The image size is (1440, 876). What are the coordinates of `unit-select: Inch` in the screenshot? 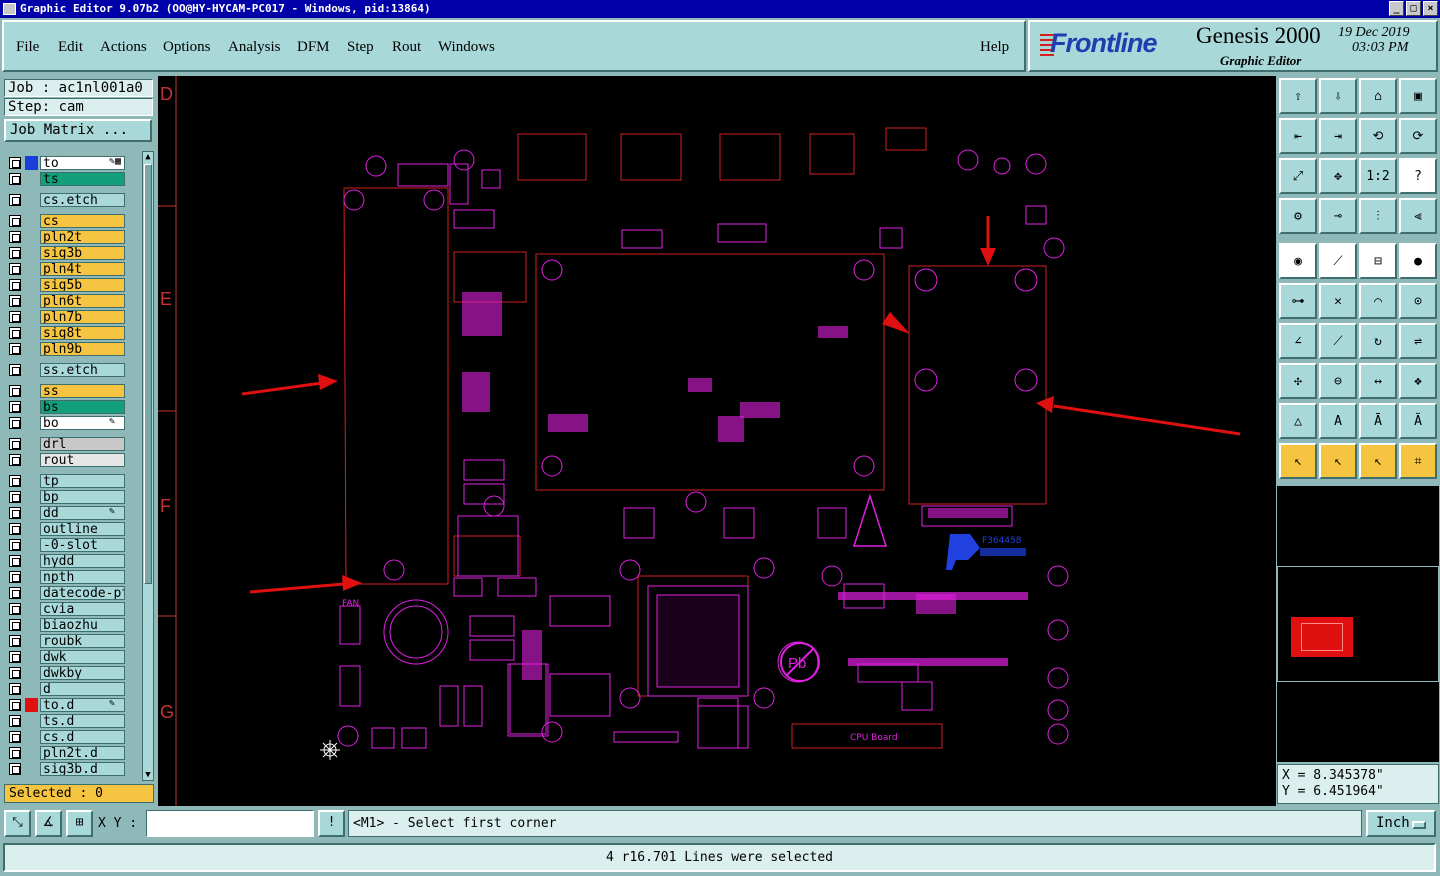 It's located at (1401, 823).